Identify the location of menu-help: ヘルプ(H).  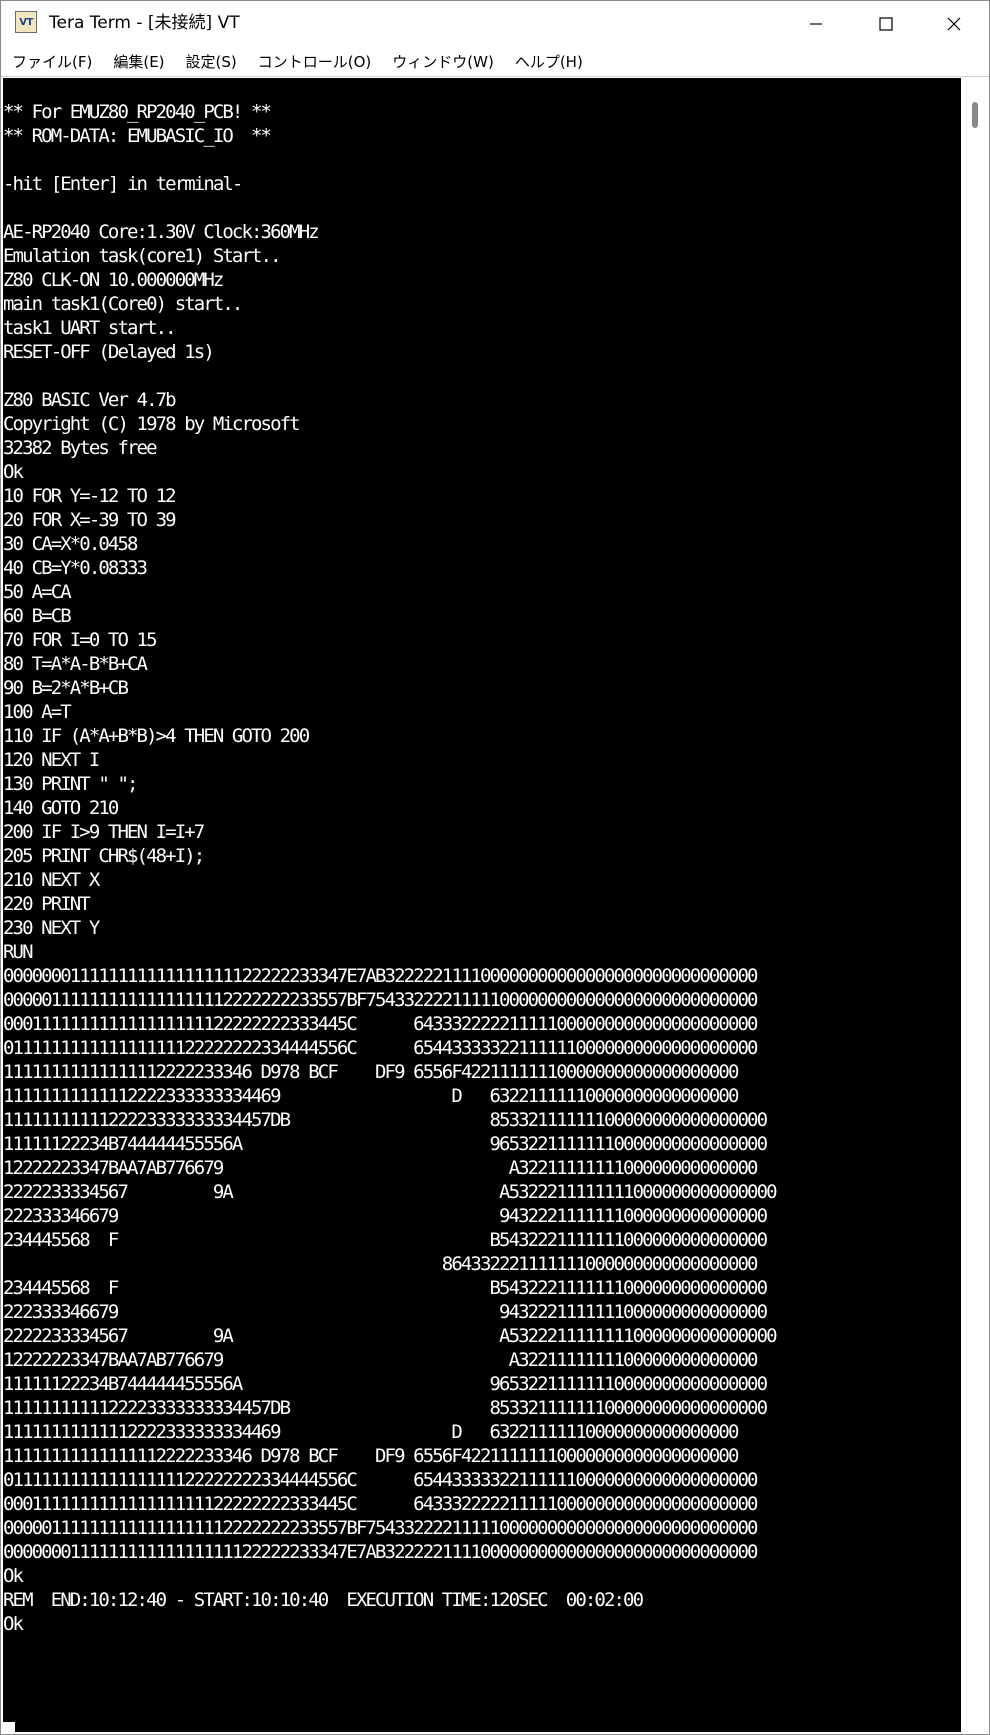
(549, 61).